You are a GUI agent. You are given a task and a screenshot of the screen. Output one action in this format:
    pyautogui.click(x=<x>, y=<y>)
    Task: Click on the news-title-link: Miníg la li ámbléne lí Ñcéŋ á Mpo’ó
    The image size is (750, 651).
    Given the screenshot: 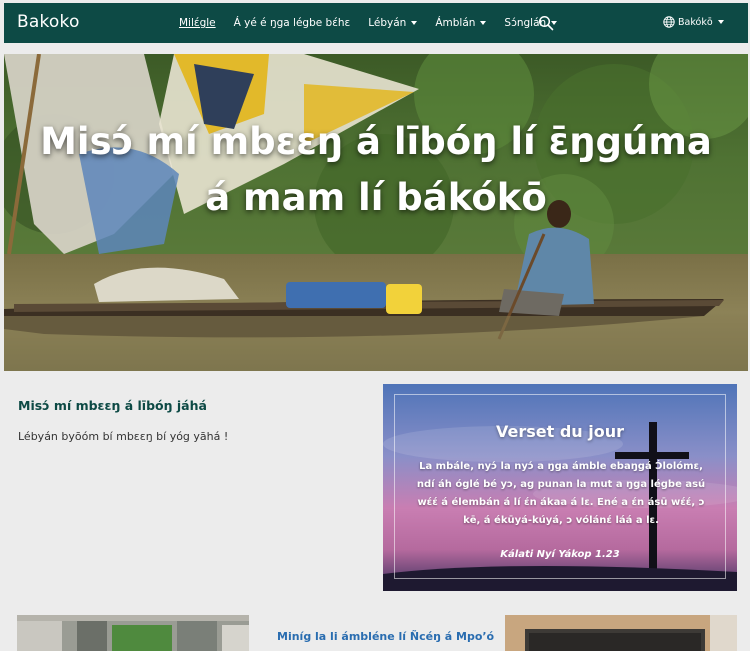 What is the action you would take?
    pyautogui.click(x=385, y=636)
    